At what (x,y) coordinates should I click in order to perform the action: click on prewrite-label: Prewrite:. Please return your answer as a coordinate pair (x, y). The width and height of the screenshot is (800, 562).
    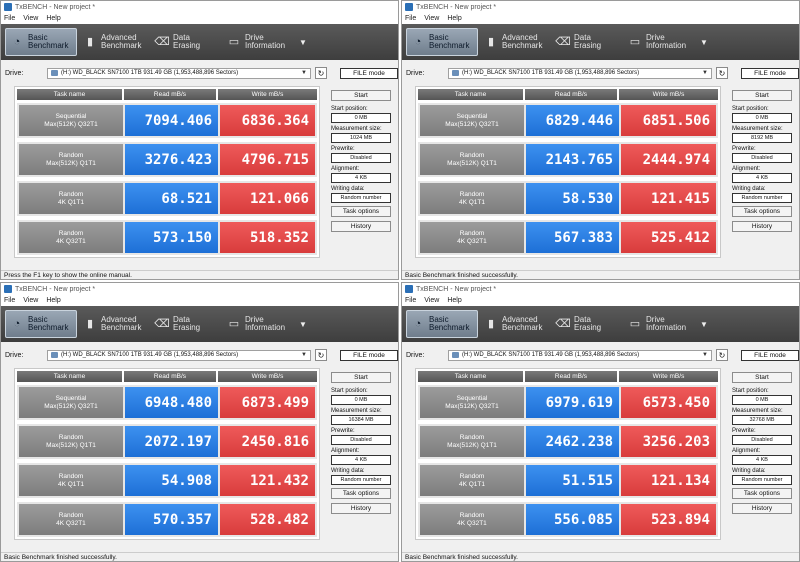
    Looking at the image, I should click on (343, 149).